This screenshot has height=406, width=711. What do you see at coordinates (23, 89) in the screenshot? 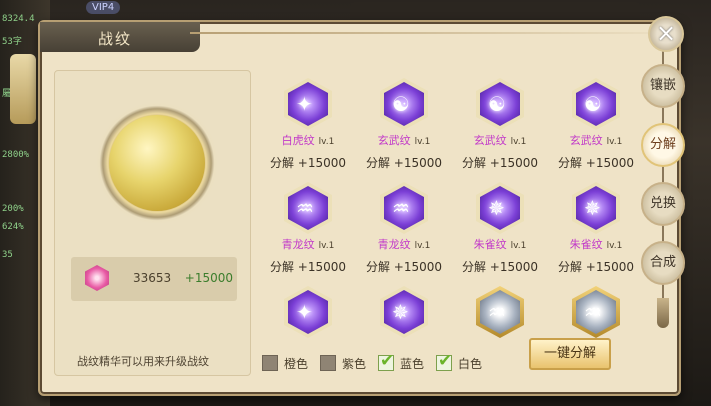
I see `lantern-decoration` at bounding box center [23, 89].